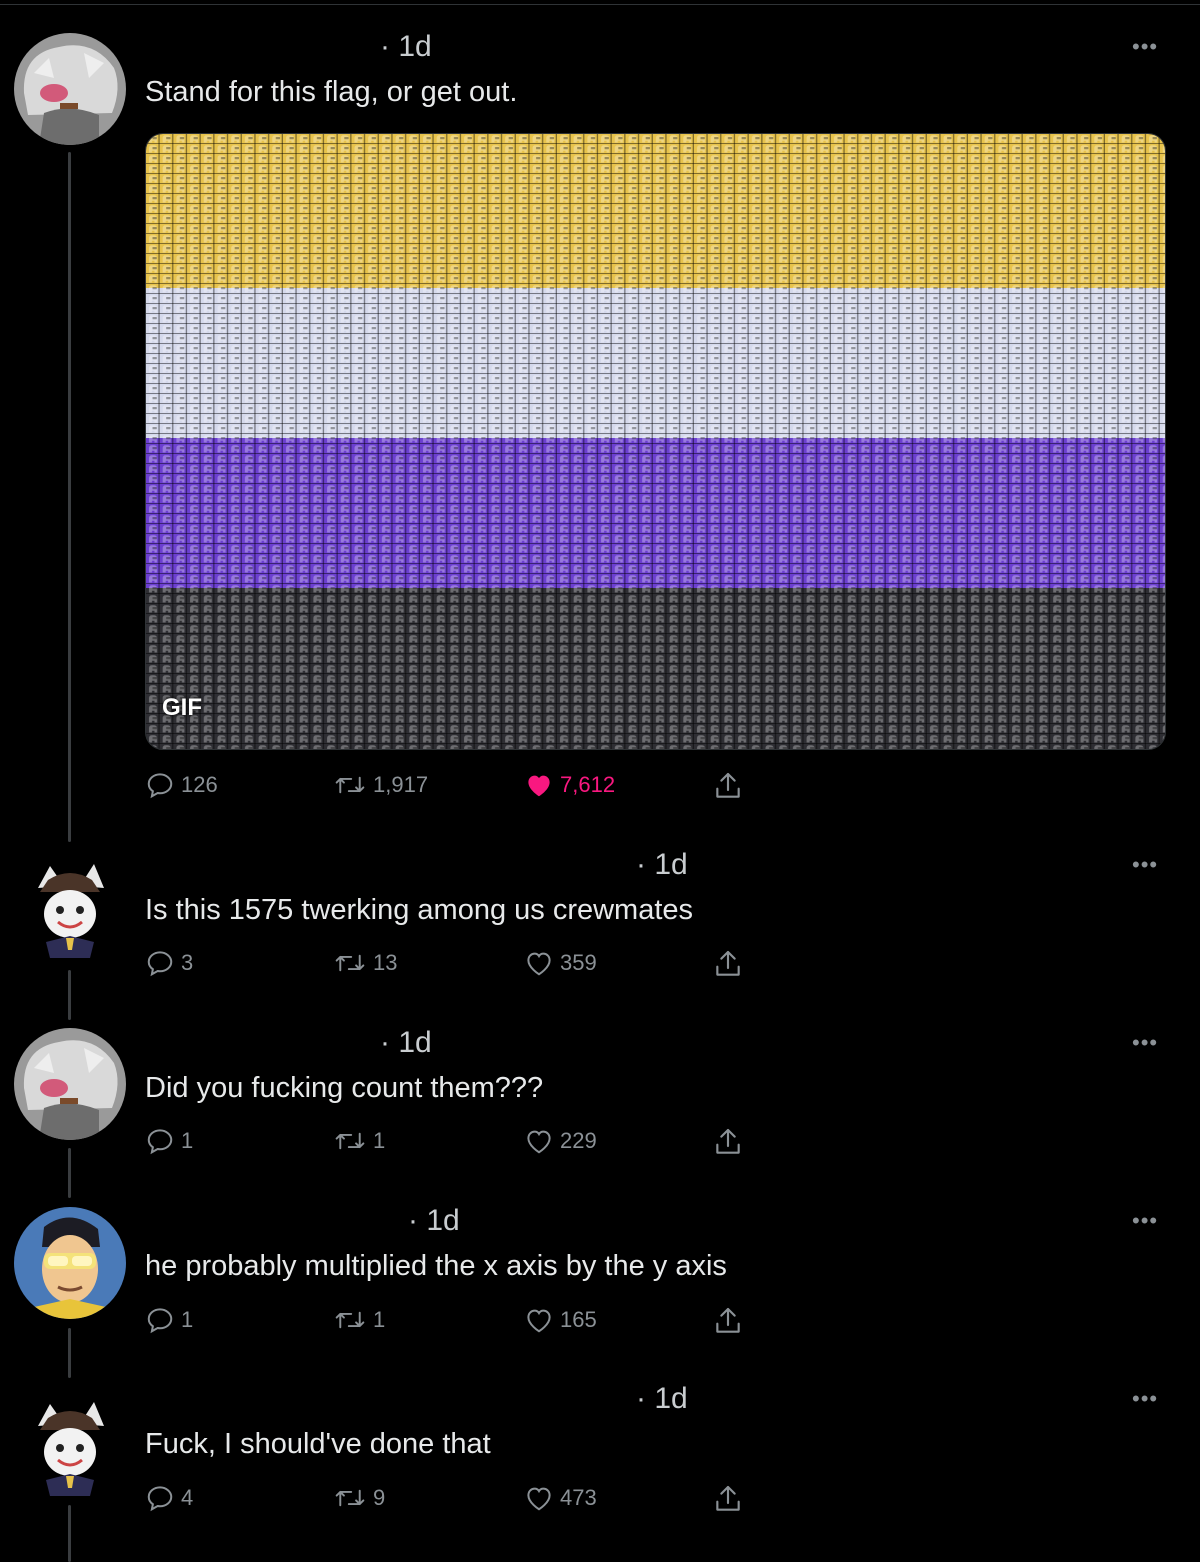 The image size is (1200, 1562). What do you see at coordinates (379, 1497) in the screenshot?
I see `retweet-count: 9` at bounding box center [379, 1497].